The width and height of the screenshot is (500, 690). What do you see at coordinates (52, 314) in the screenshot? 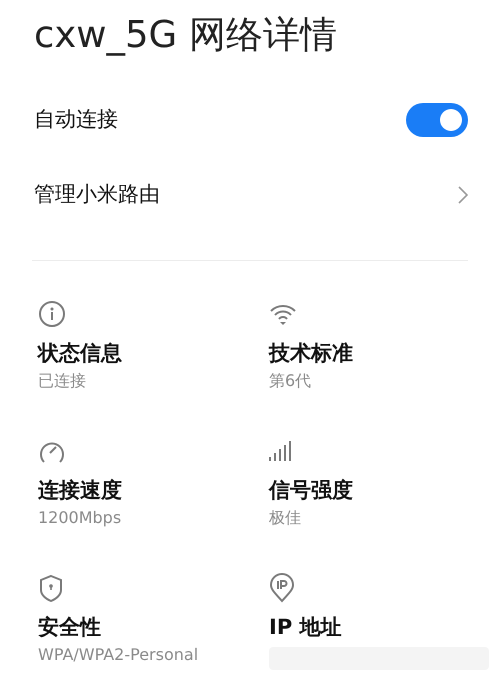
I see `info-icon` at bounding box center [52, 314].